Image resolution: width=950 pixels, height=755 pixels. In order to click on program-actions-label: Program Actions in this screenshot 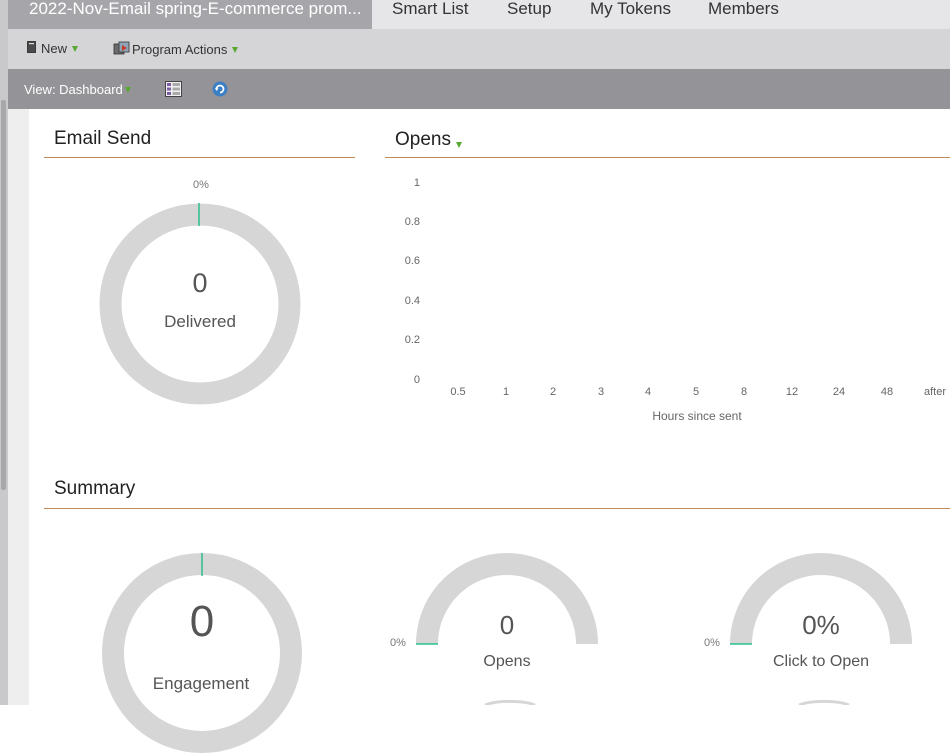, I will do `click(180, 49)`.